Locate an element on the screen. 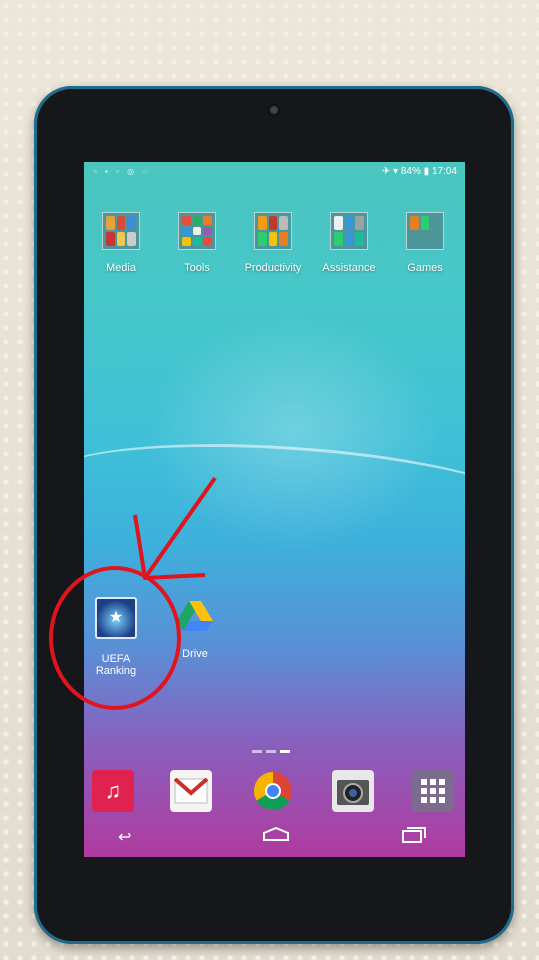 Image resolution: width=539 pixels, height=960 pixels. drive-label: Drive is located at coordinates (195, 654).